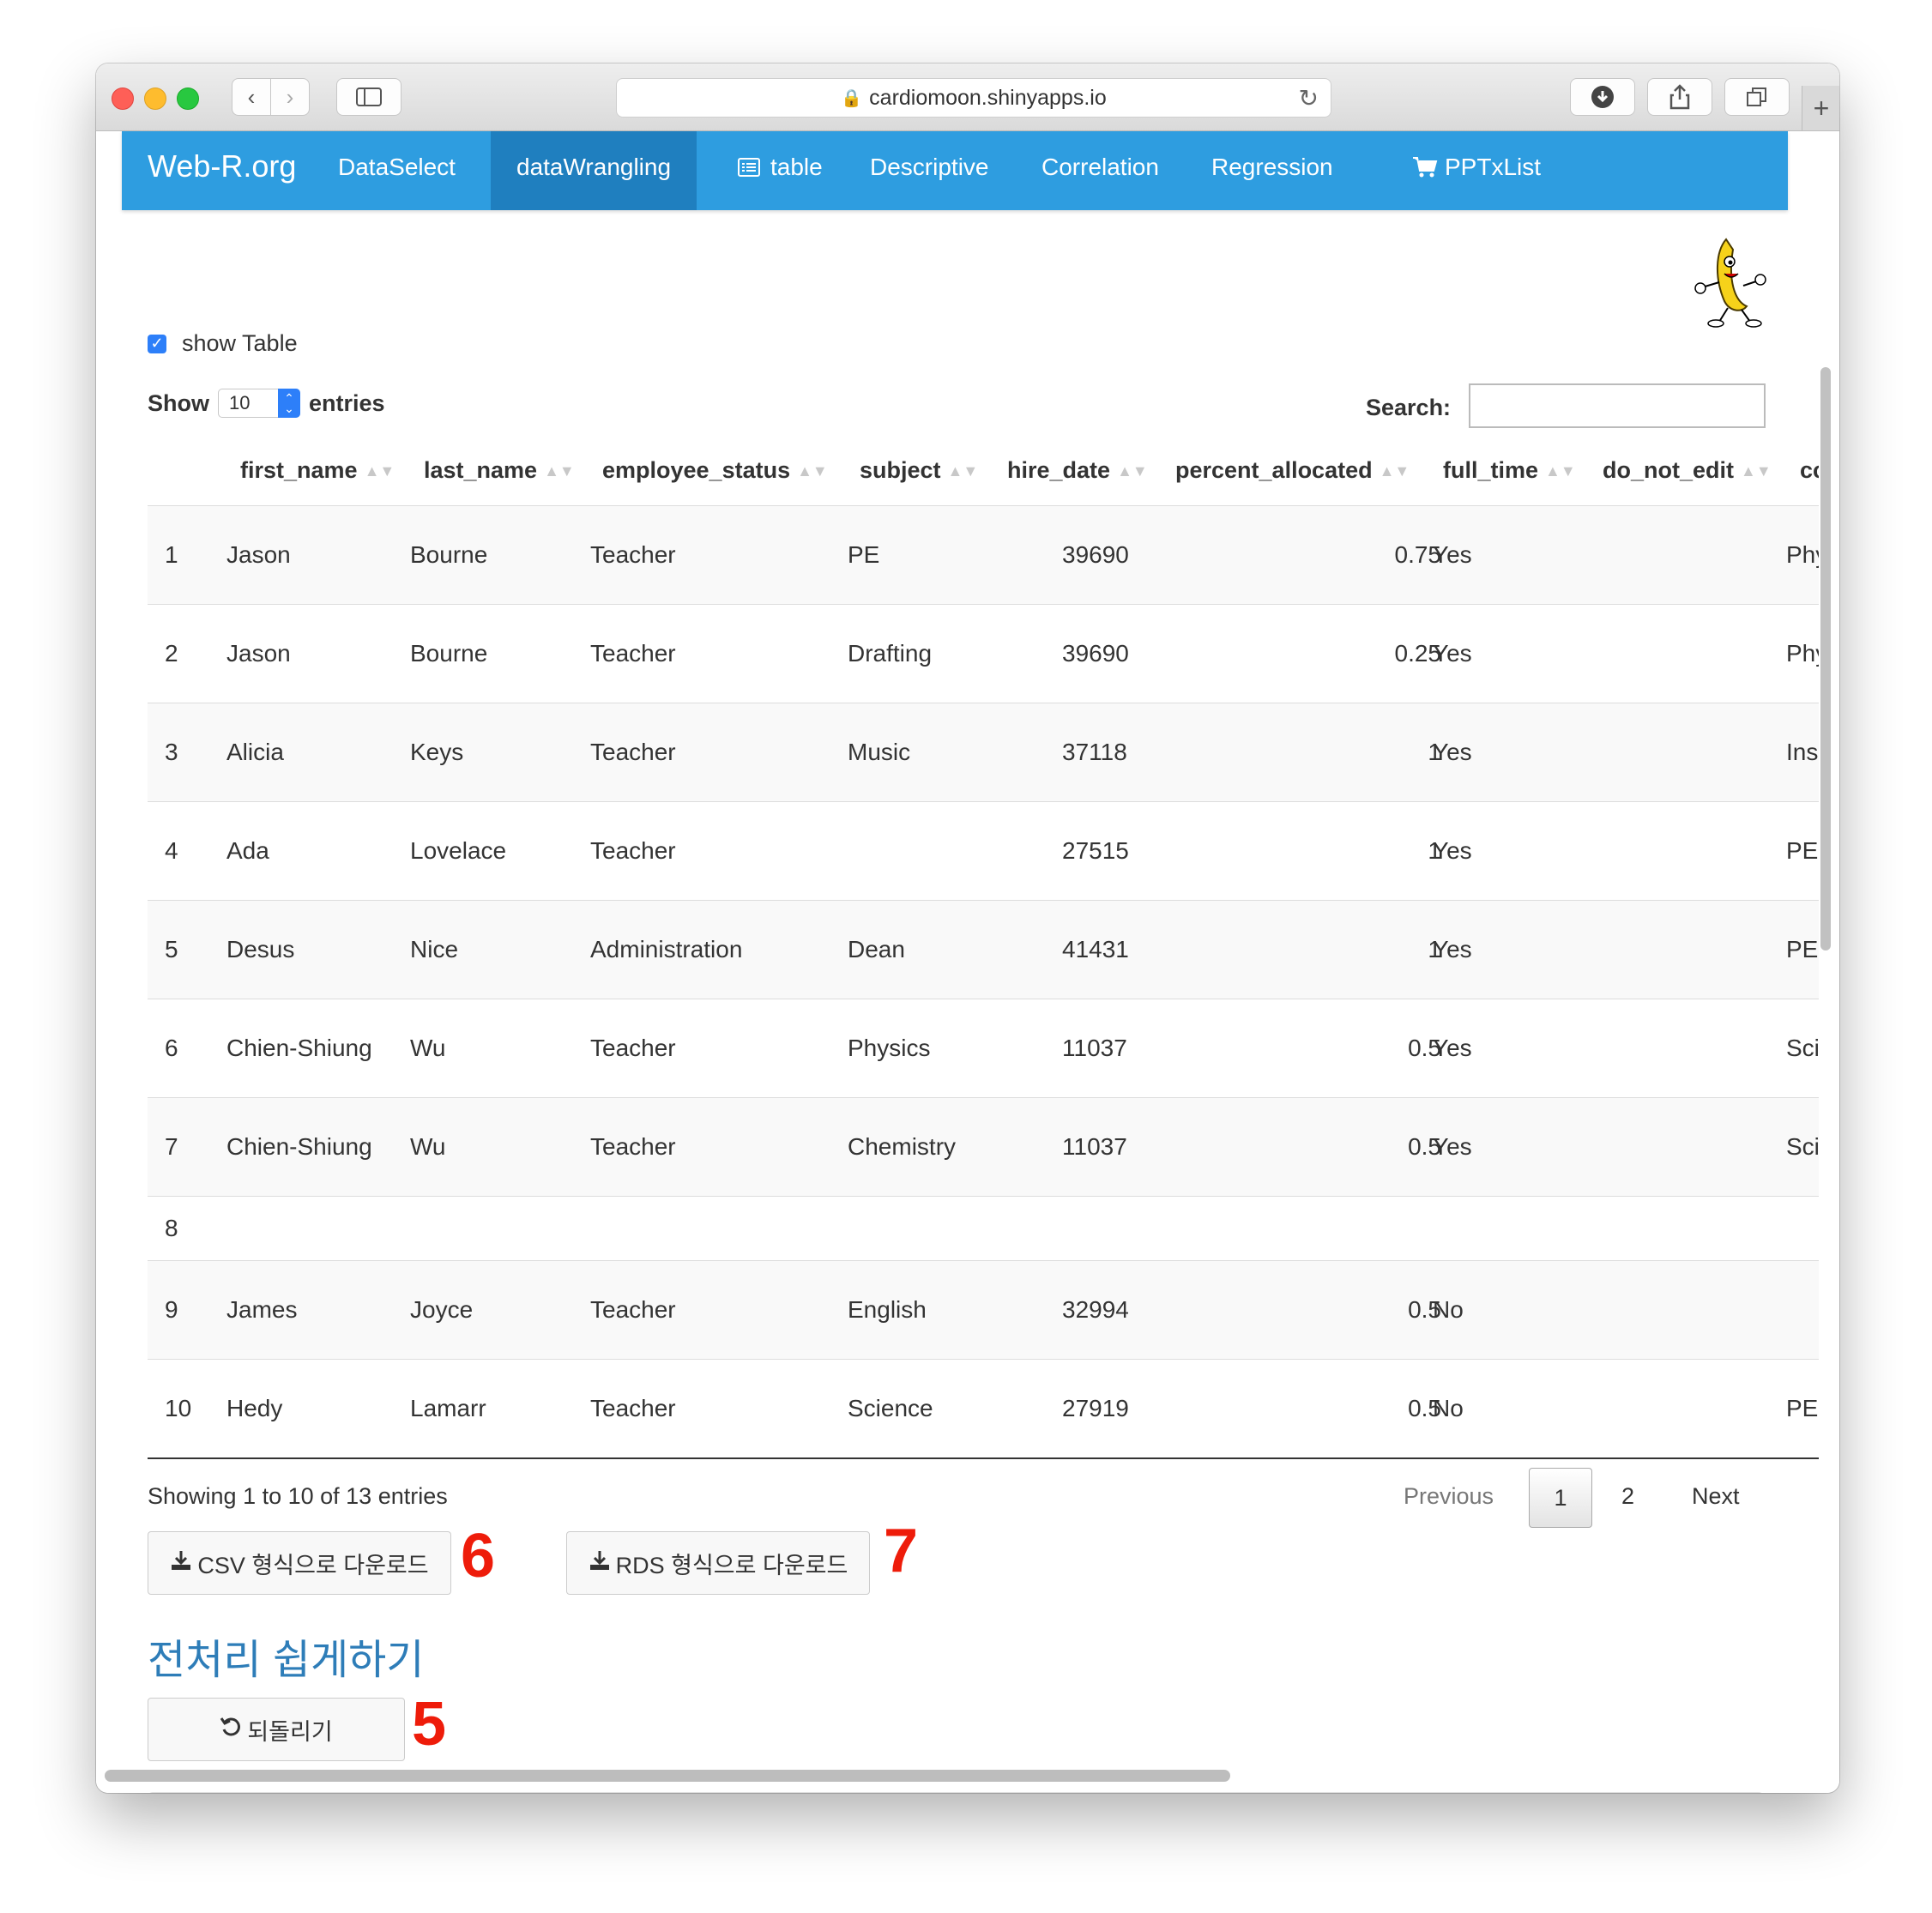 Image resolution: width=1932 pixels, height=1913 pixels. What do you see at coordinates (1509, 470) in the screenshot?
I see `column-header-full-time: full_time ▲▼` at bounding box center [1509, 470].